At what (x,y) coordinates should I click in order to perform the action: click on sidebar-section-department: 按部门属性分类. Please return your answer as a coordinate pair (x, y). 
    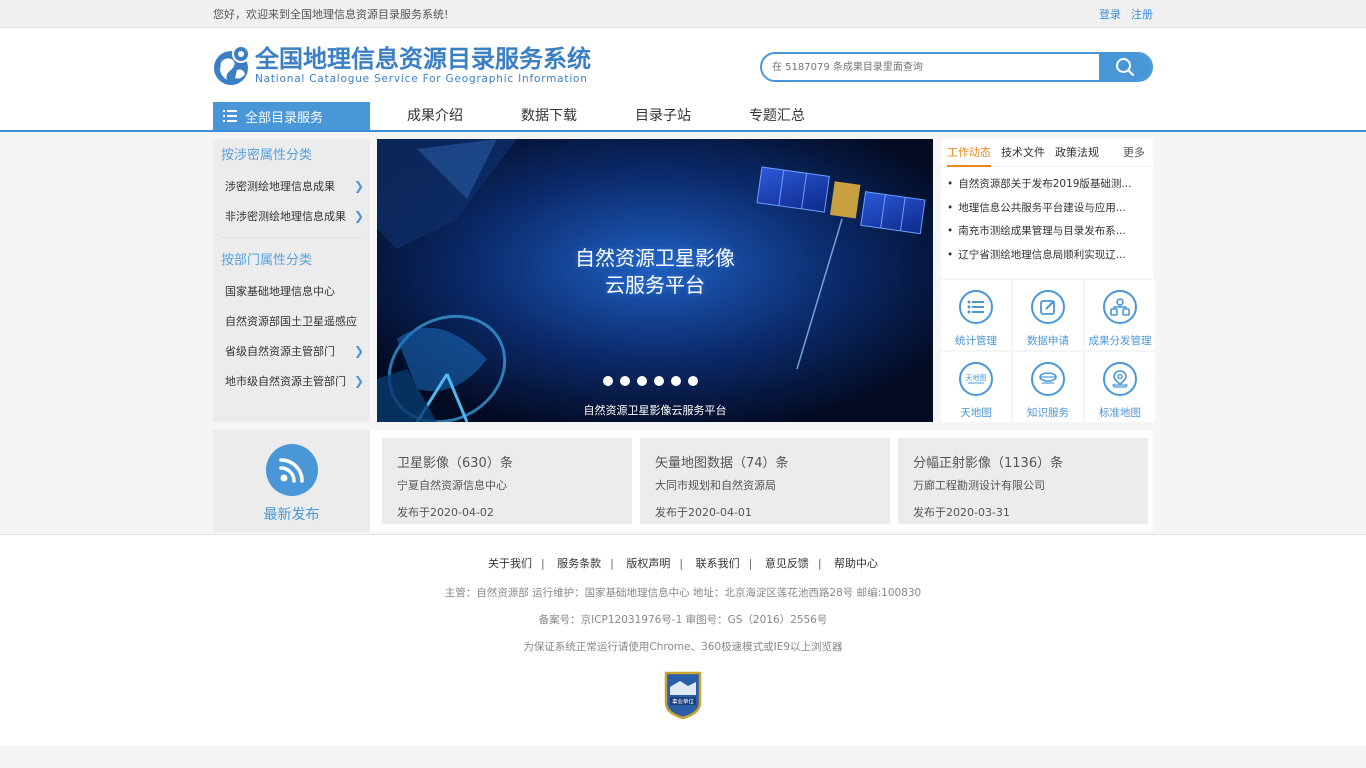
    Looking at the image, I should click on (267, 260).